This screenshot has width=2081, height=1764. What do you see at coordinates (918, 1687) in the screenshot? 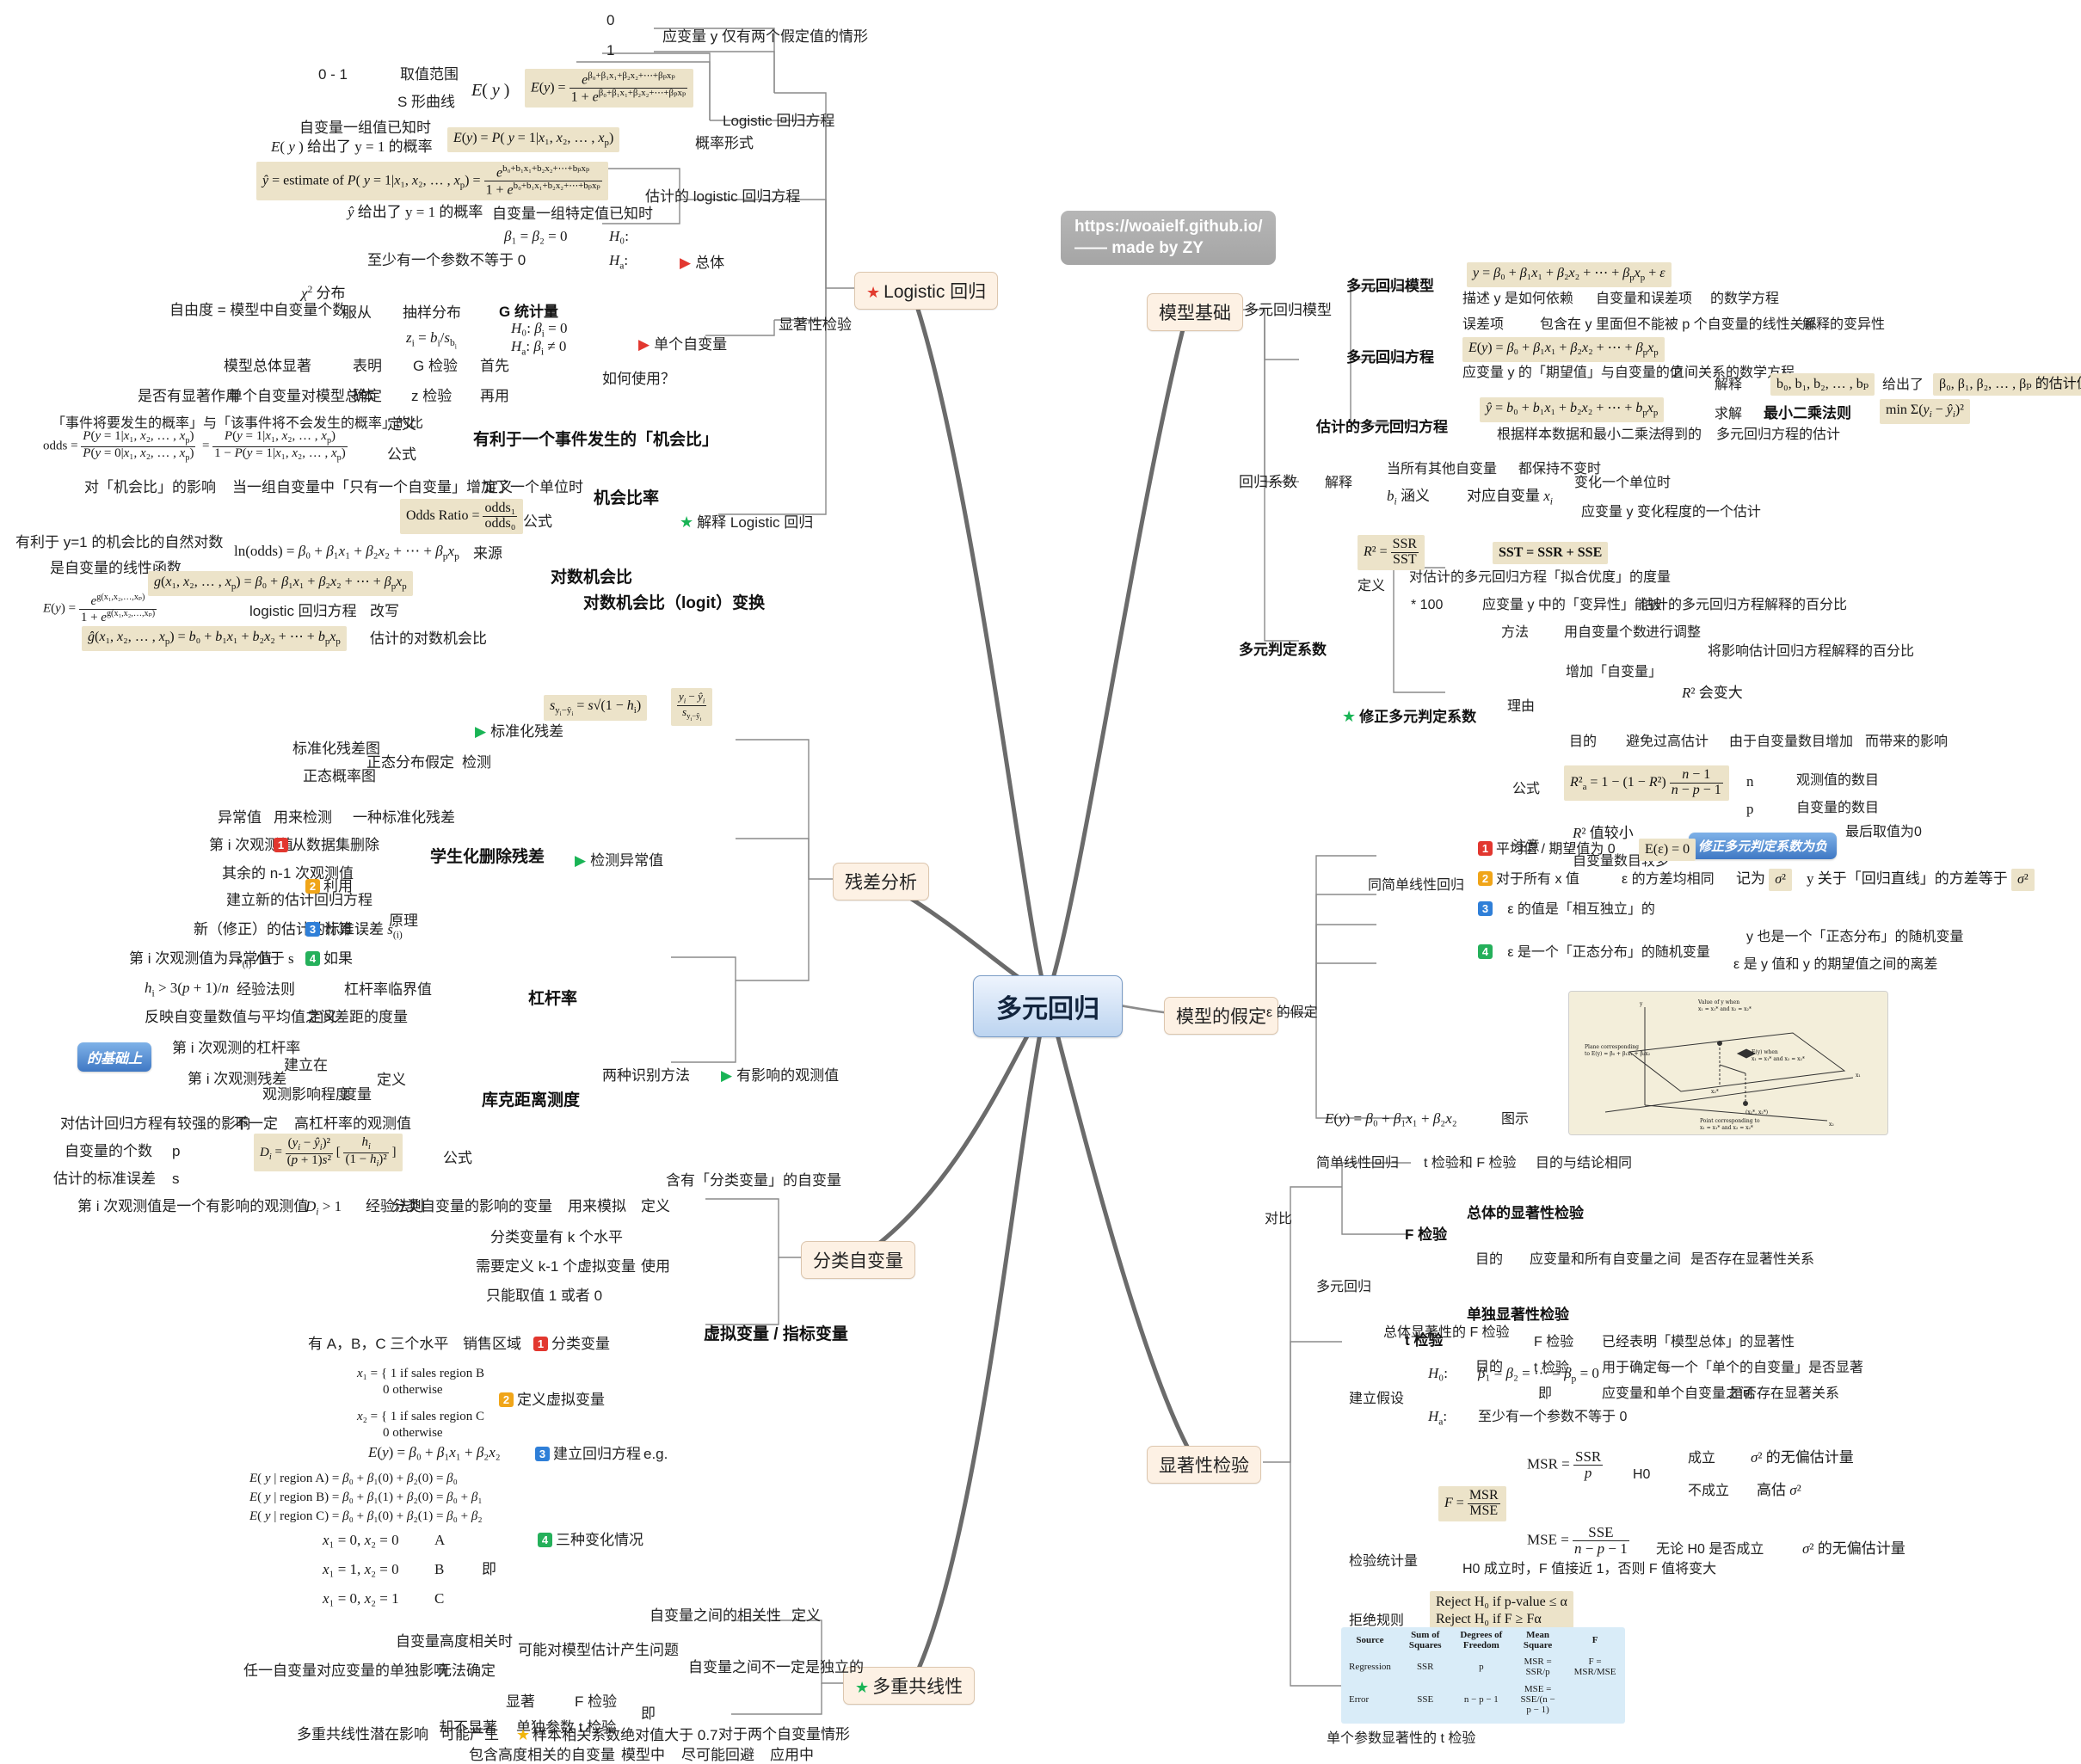
I see `branch-multicollinearity-label: 多重共线性` at bounding box center [918, 1687].